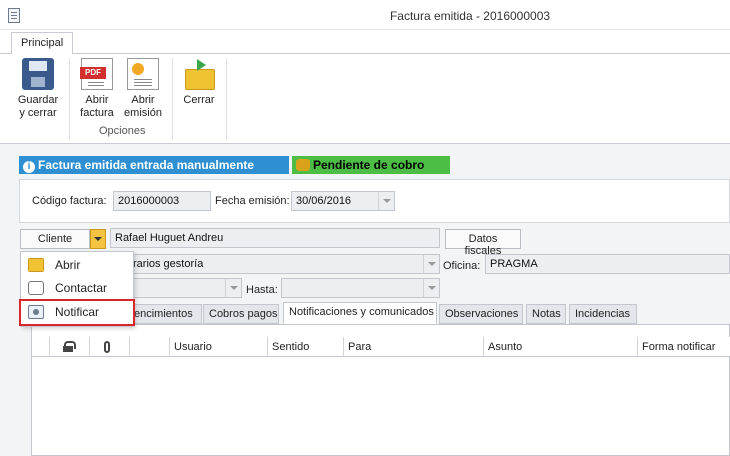 Image resolution: width=730 pixels, height=456 pixels. Describe the element at coordinates (150, 347) in the screenshot. I see `grid-blank-column` at that location.